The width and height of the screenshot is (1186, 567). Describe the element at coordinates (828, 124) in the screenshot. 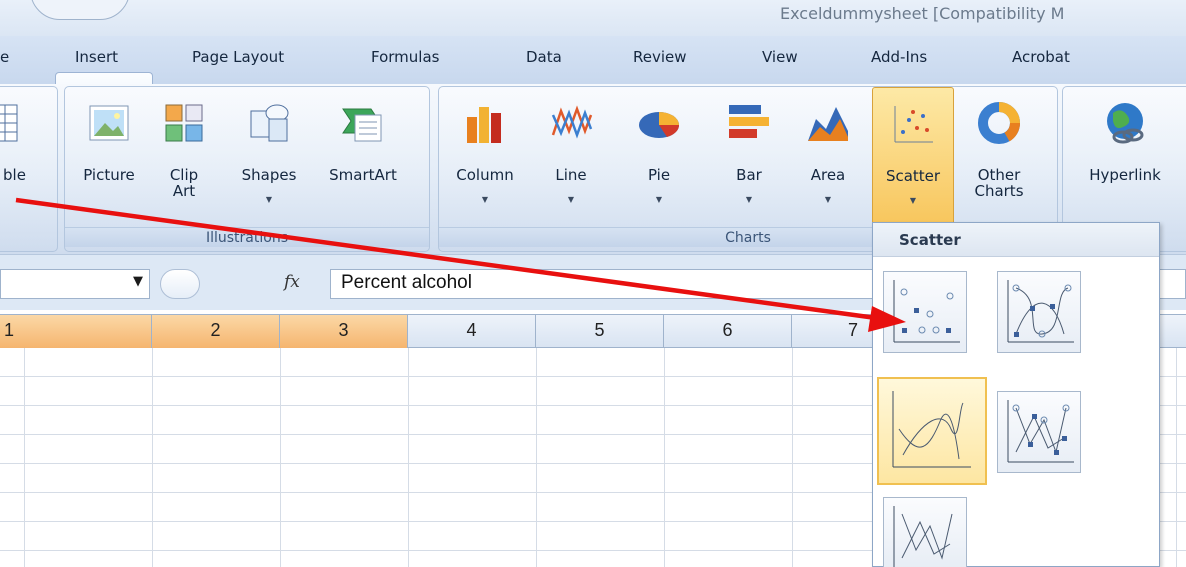

I see `area-chart-icon` at that location.